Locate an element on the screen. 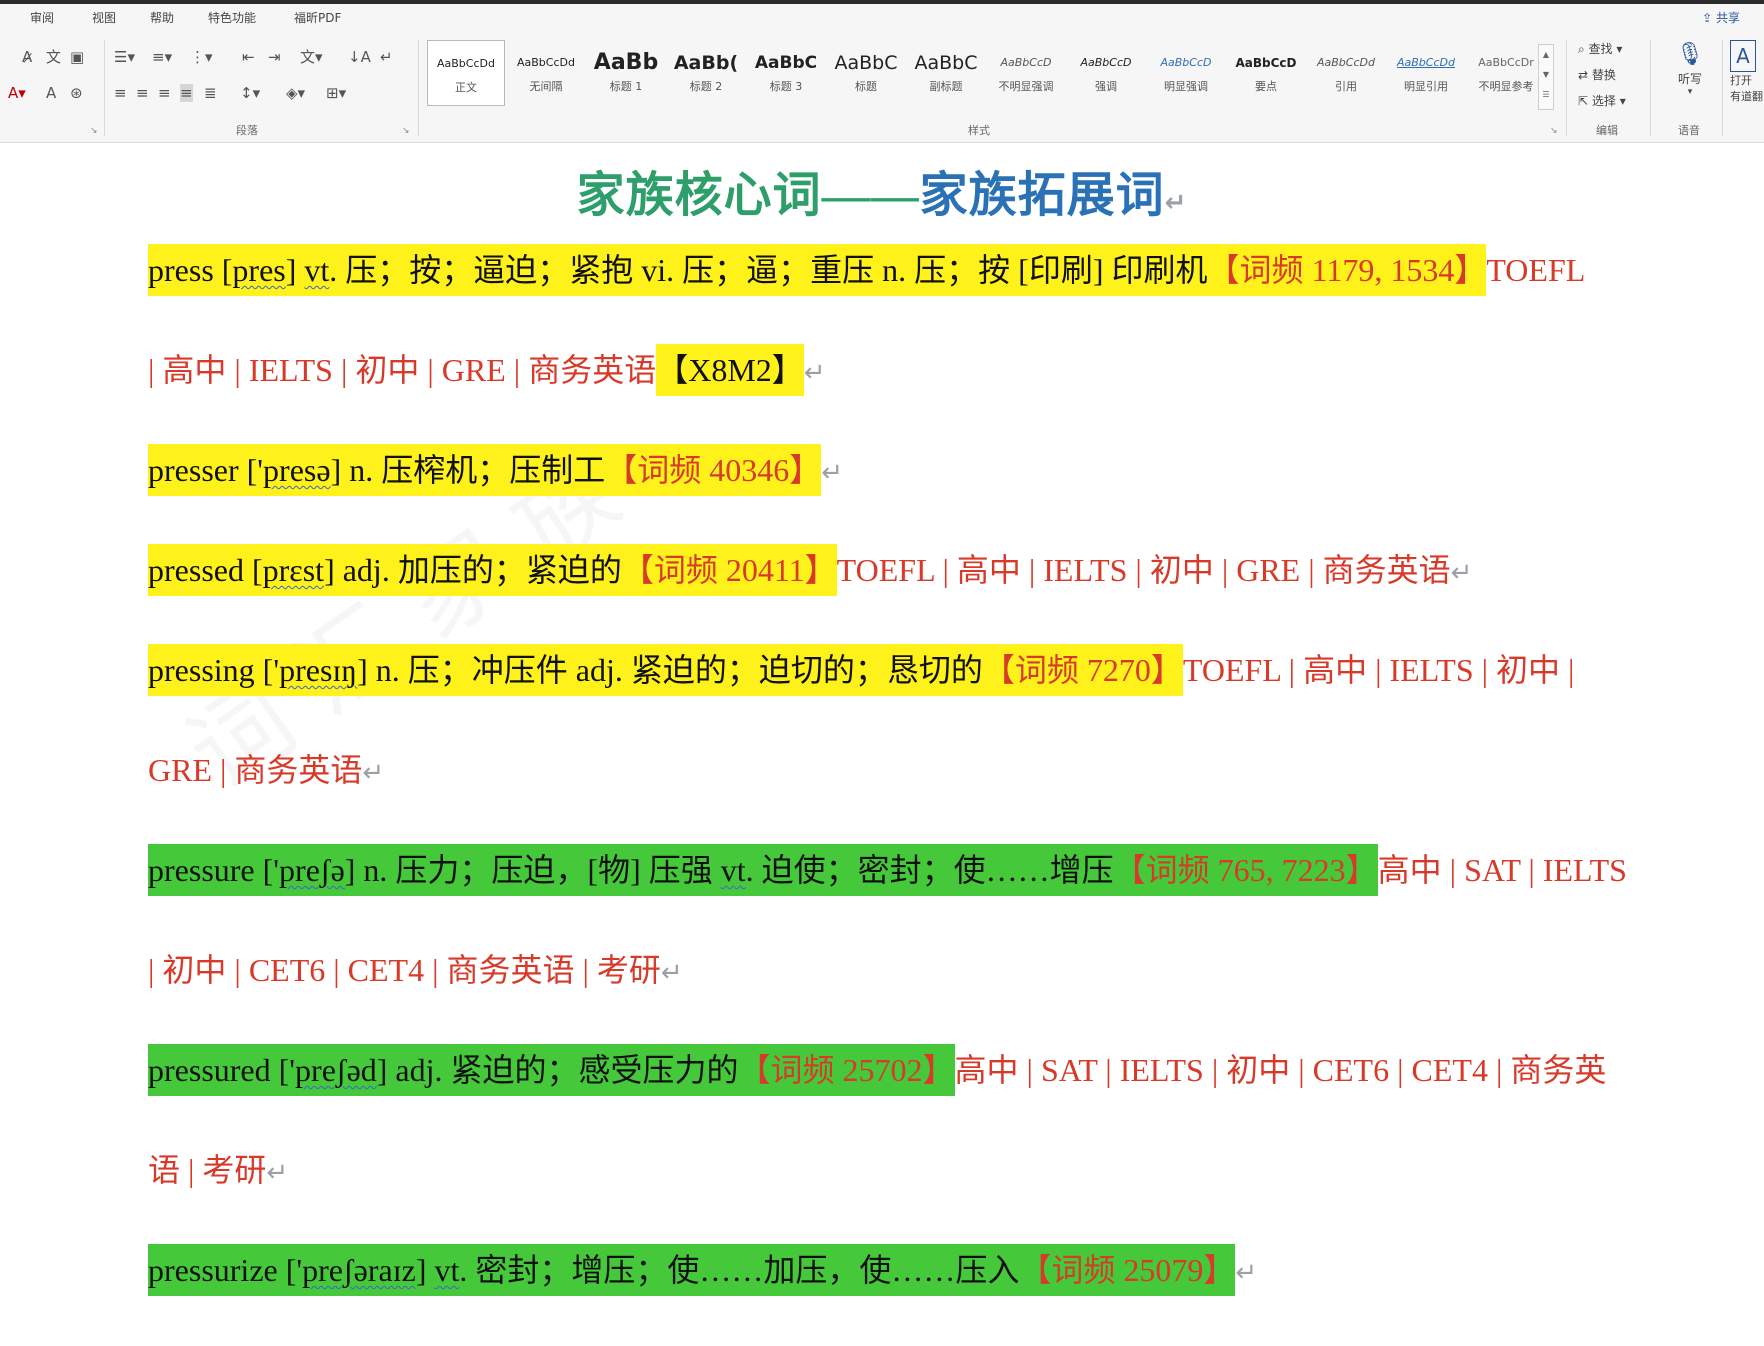 This screenshot has width=1764, height=1346. font-dialog-launcher-icon: ↘ is located at coordinates (94, 131).